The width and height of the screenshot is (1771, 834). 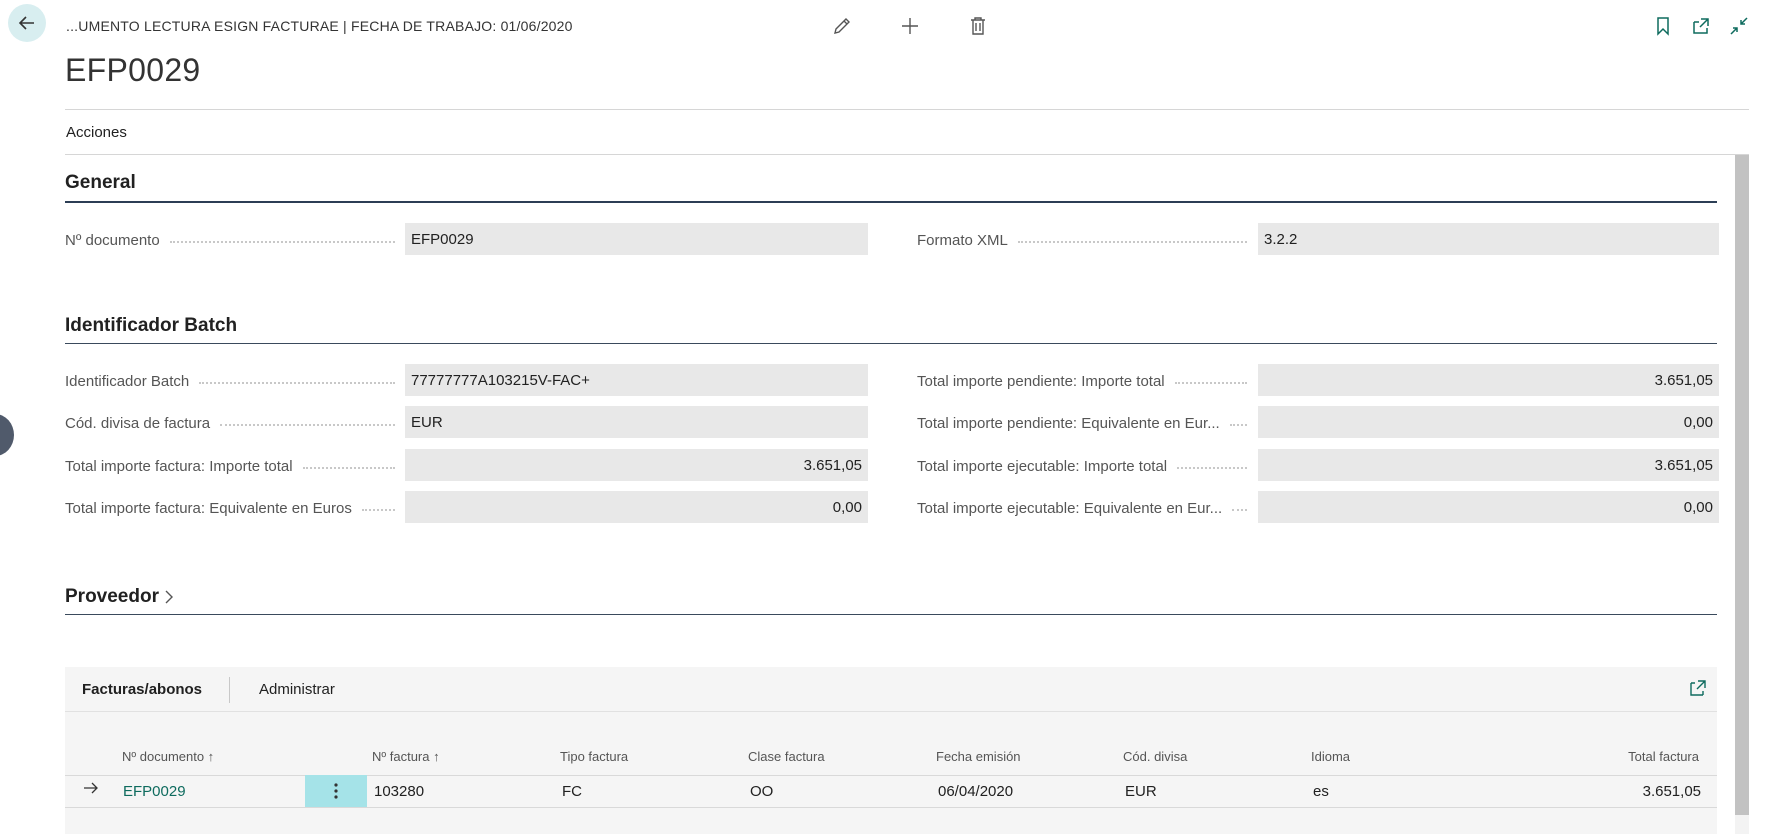 I want to click on bookmark-icon, so click(x=1663, y=26).